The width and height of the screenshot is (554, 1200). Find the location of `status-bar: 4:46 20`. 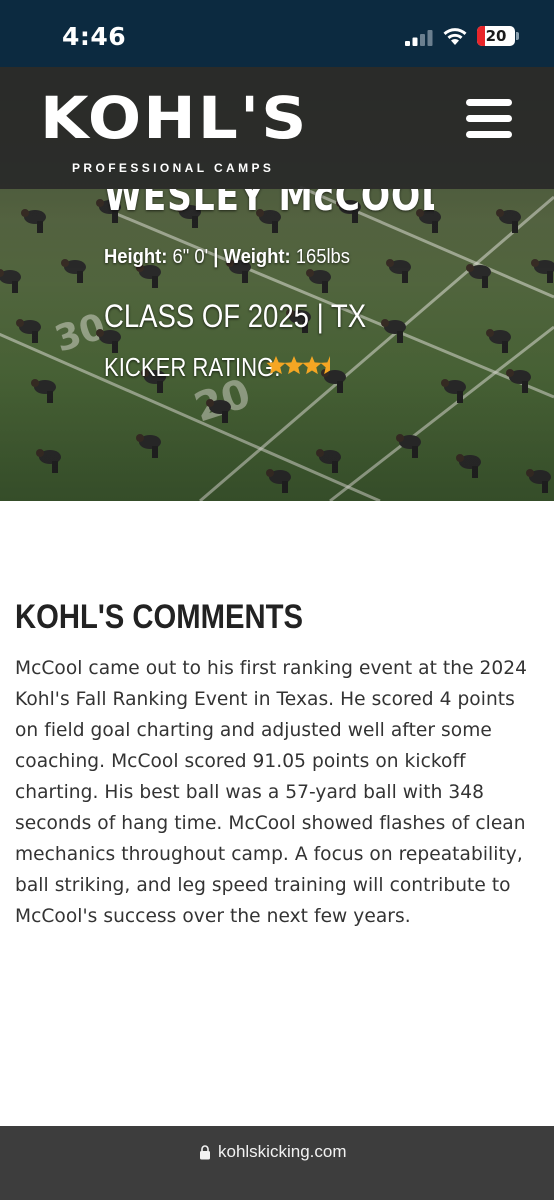

status-bar: 4:46 20 is located at coordinates (277, 33).